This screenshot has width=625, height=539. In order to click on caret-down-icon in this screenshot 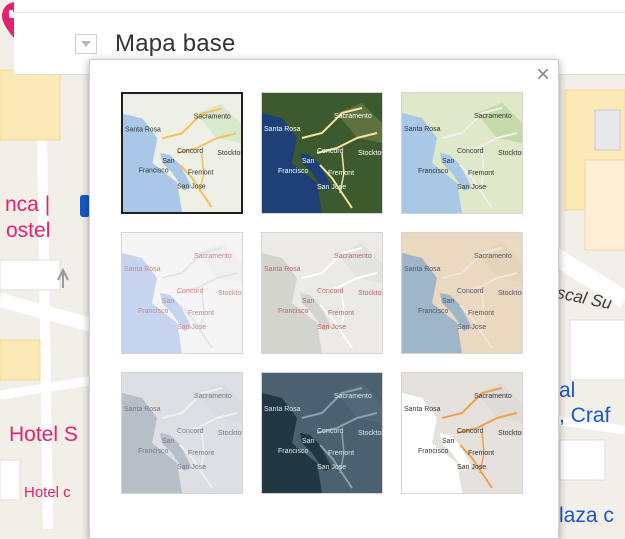, I will do `click(86, 44)`.